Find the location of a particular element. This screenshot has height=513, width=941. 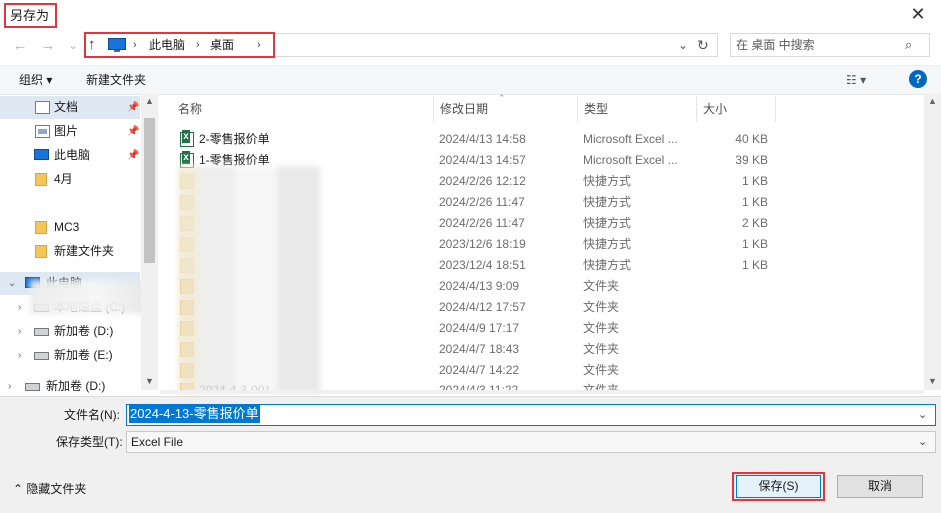

close-button: ✕ is located at coordinates (918, 14).